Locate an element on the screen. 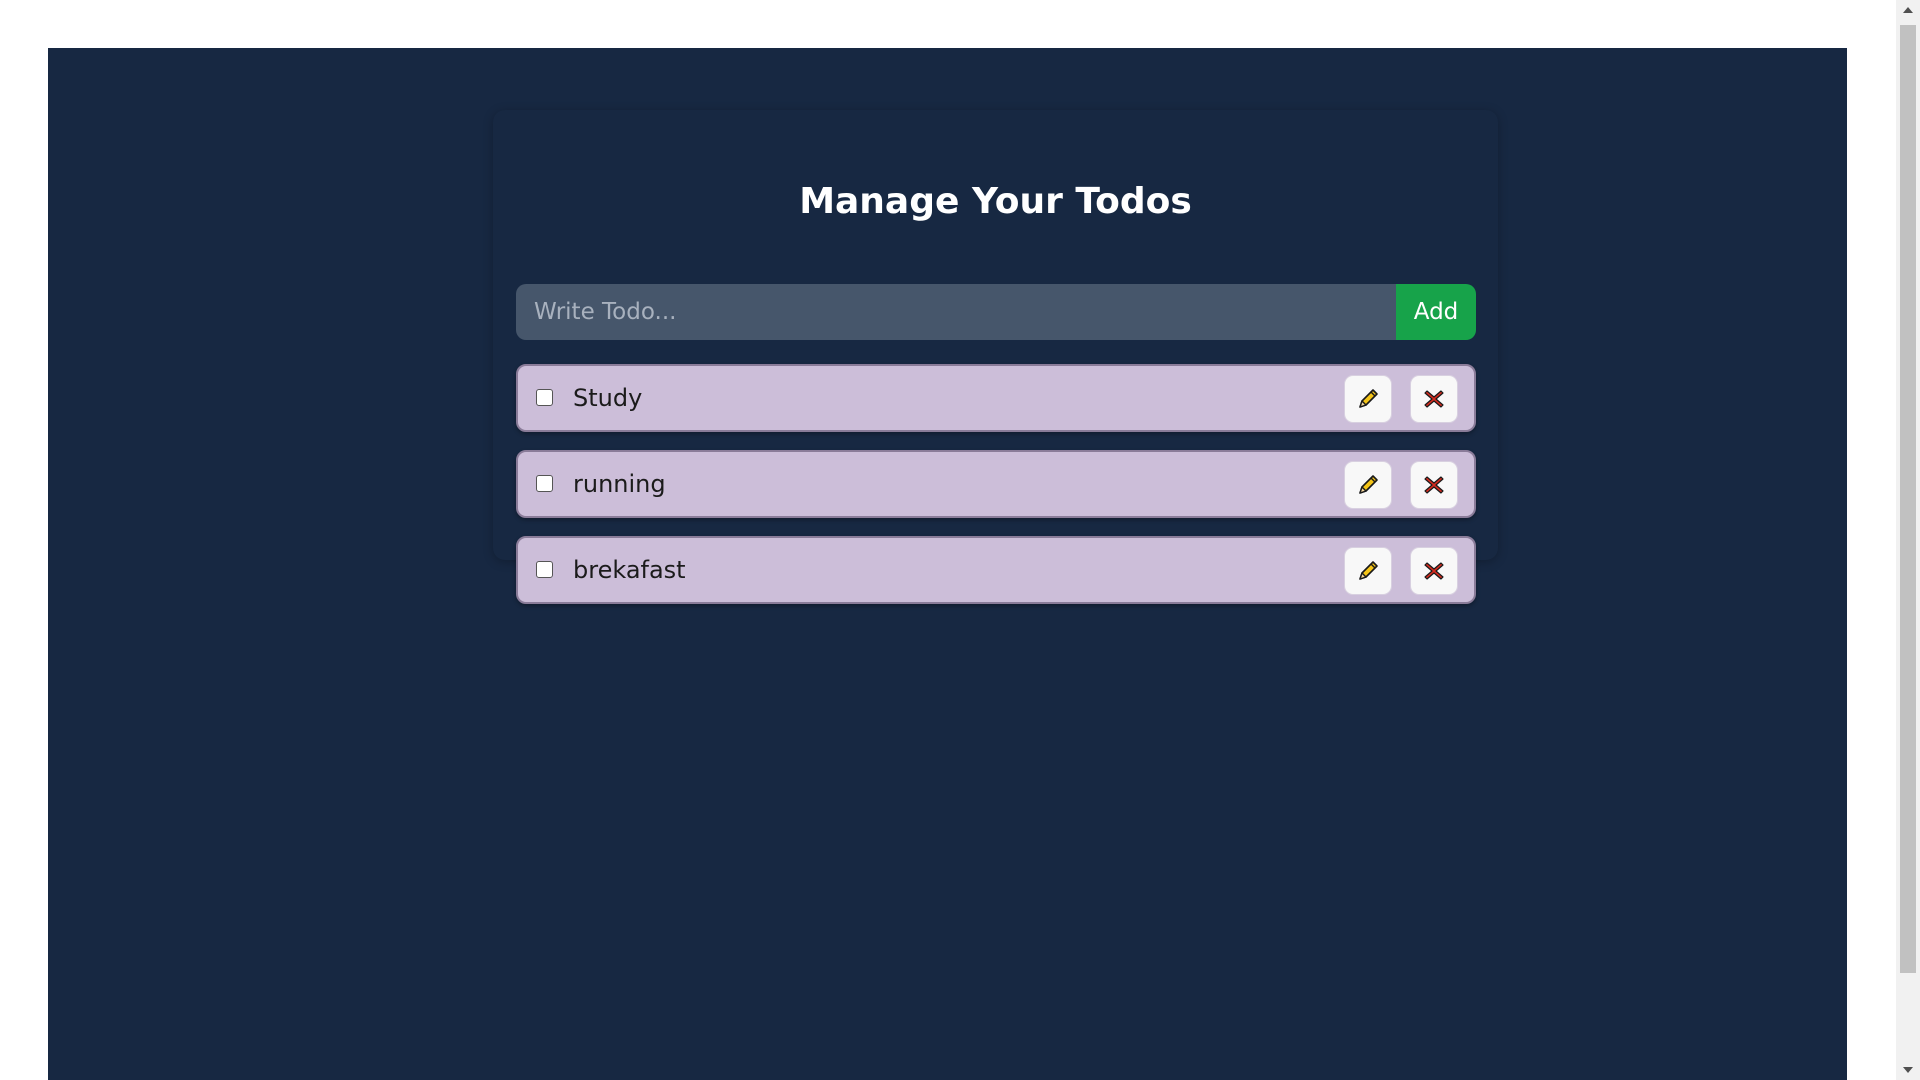 The image size is (1920, 1080). todo-list: Study running brekafast is located at coordinates (996, 493).